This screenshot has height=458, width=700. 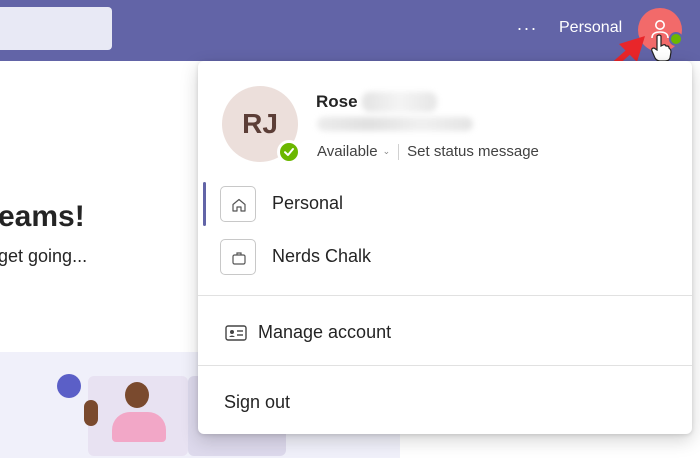 I want to click on briefcase-icon, so click(x=238, y=257).